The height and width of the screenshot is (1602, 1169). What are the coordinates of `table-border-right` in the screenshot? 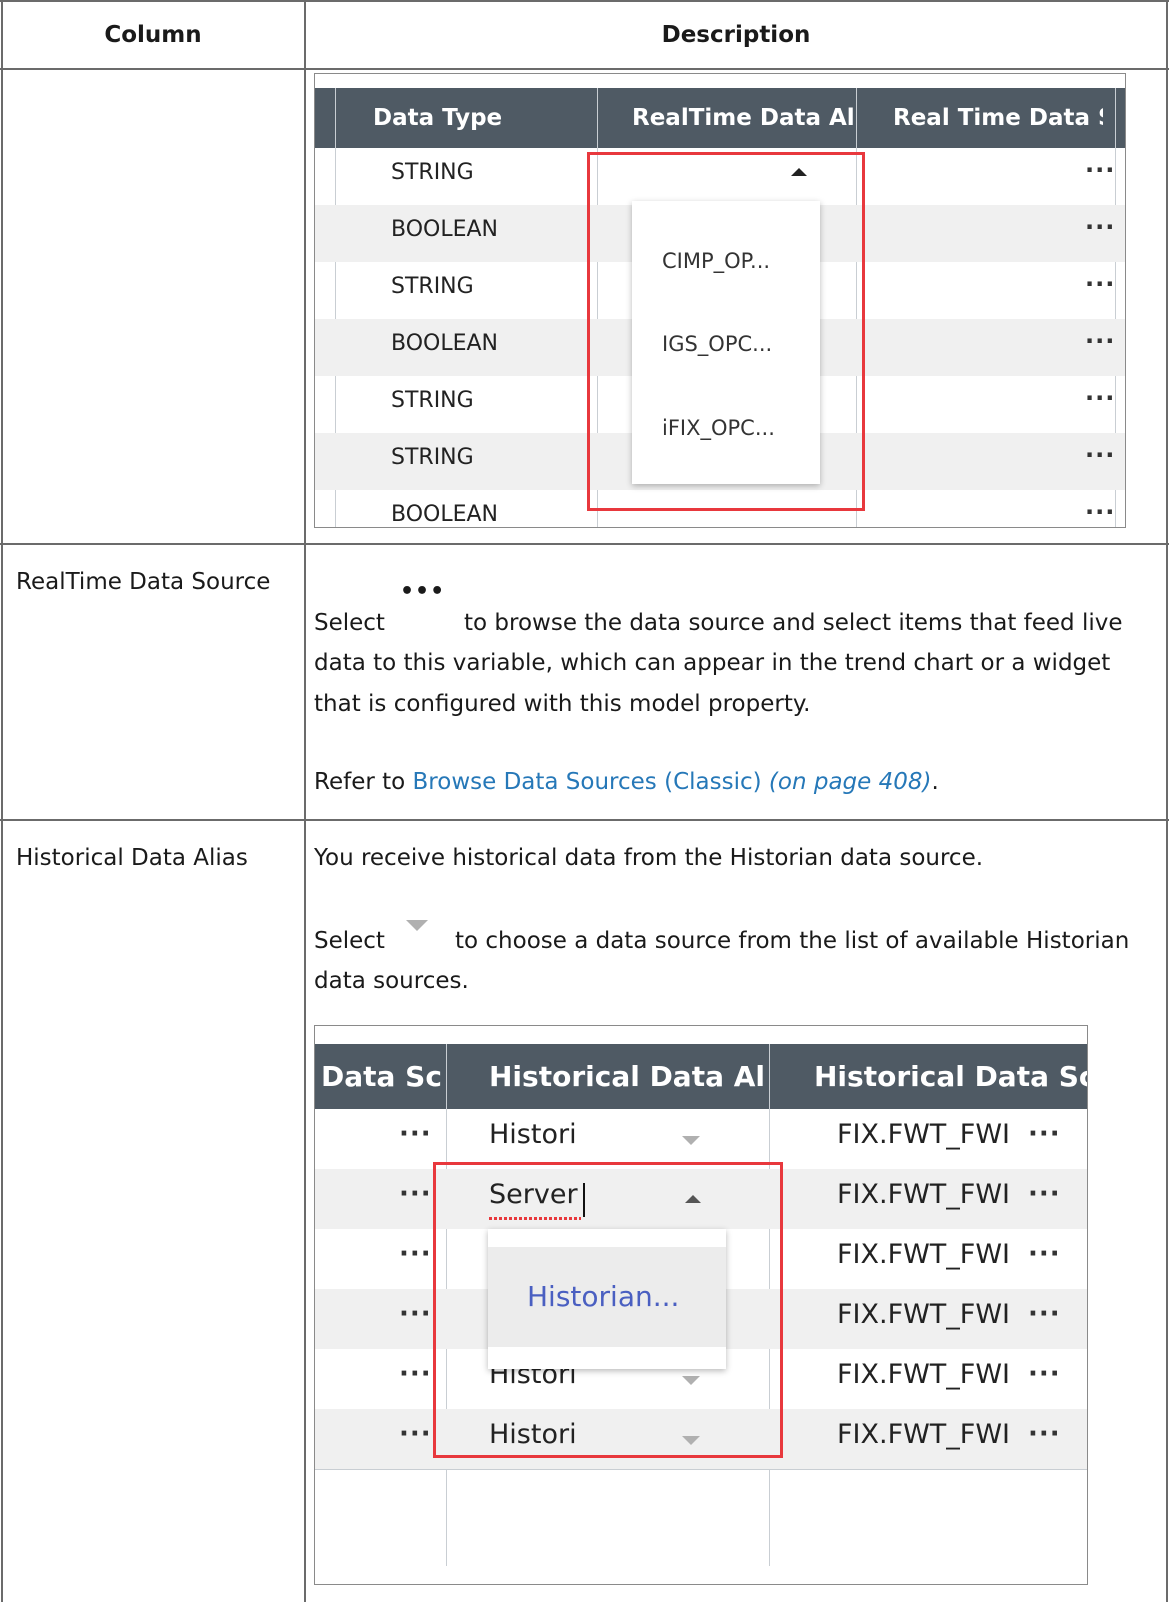 It's located at (1167, 801).